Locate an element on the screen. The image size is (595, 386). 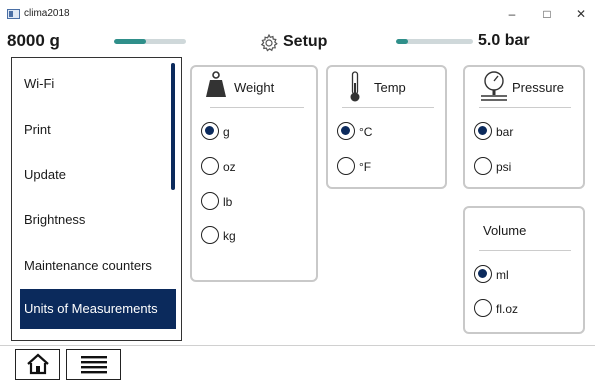
window-title: clima2018 is located at coordinates (47, 13).